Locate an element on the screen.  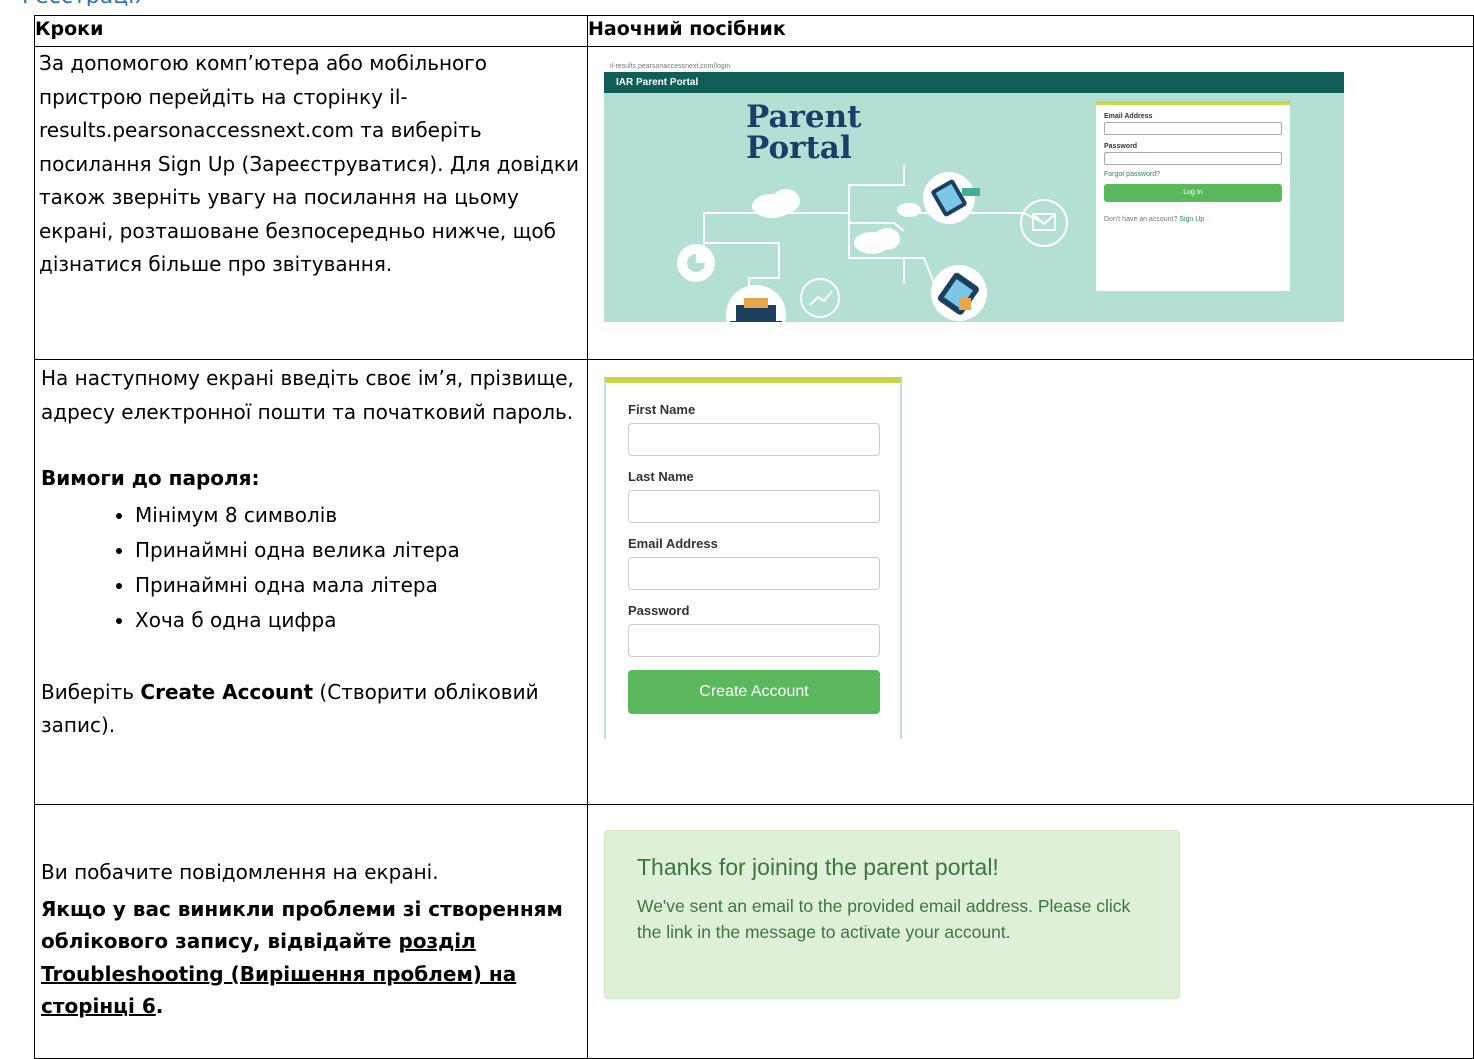
troubleshooting-suffix: . is located at coordinates (159, 1006).